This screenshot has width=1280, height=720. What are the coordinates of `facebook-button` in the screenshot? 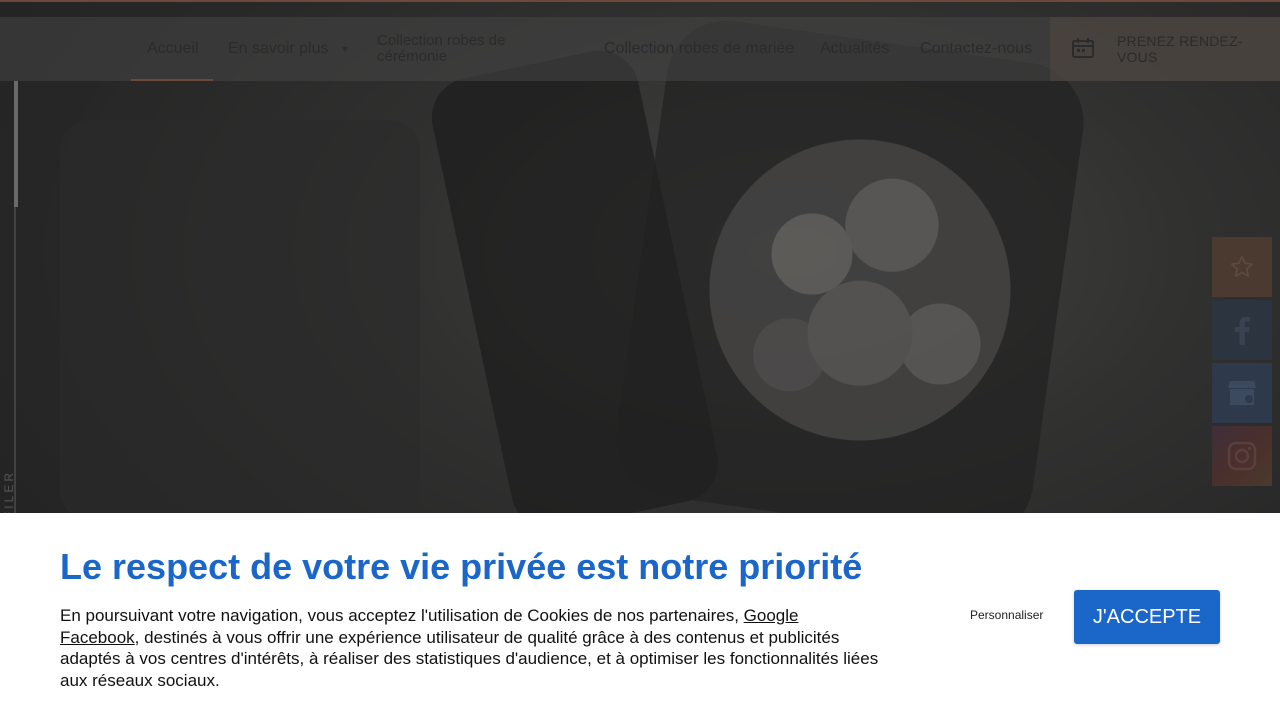 It's located at (1242, 330).